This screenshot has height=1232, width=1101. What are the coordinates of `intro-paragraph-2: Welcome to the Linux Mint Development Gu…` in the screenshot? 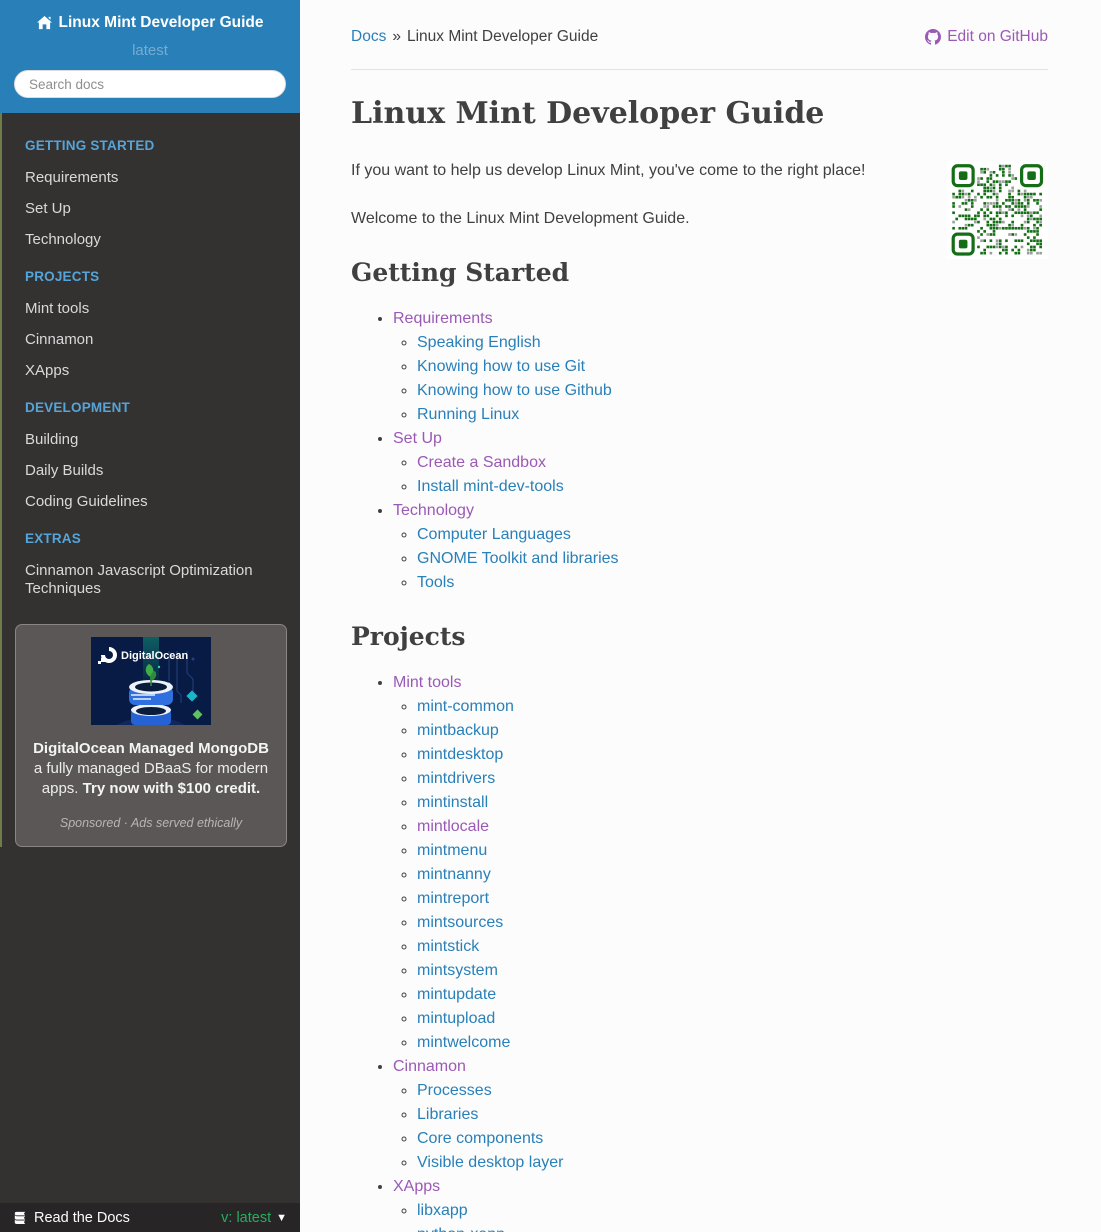 It's located at (520, 218).